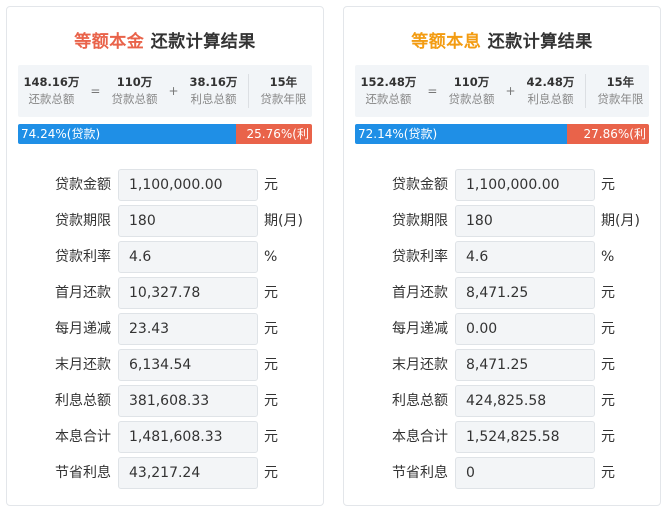  Describe the element at coordinates (525, 329) in the screenshot. I see `row-value-field: 0.00` at that location.